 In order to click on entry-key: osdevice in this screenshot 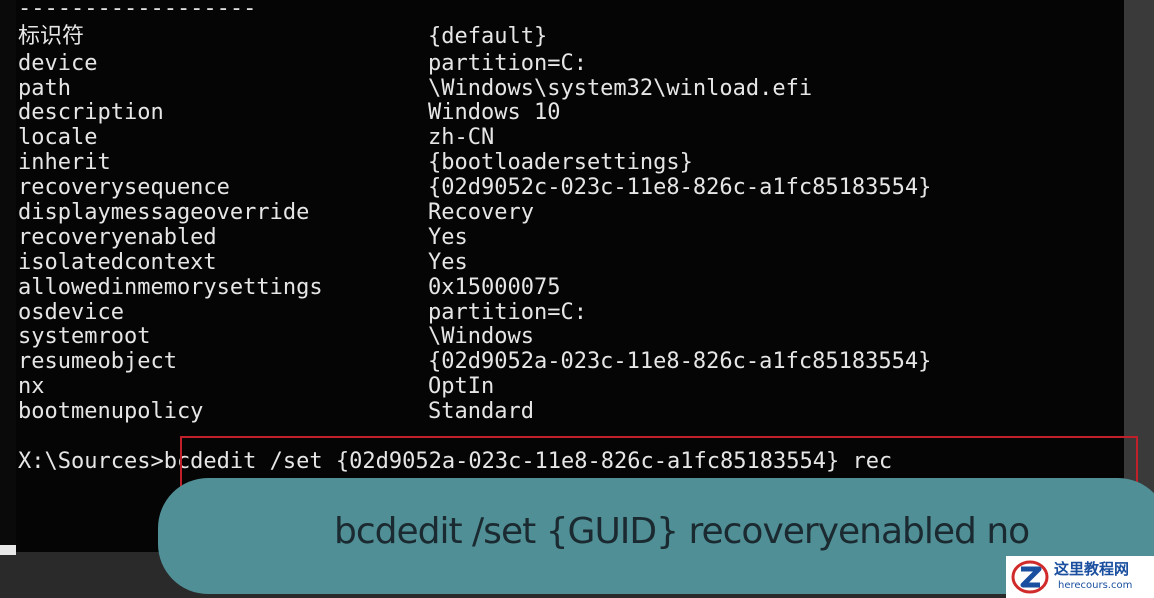, I will do `click(71, 312)`.